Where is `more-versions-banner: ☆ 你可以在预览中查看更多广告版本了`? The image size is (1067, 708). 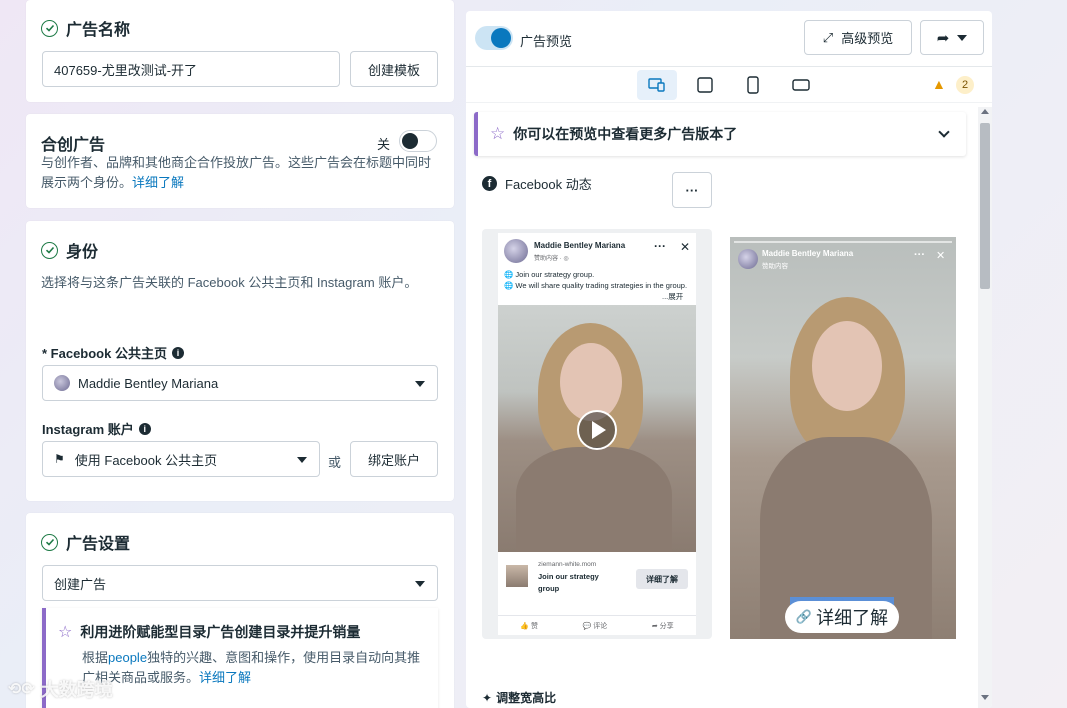
more-versions-banner: ☆ 你可以在预览中查看更多广告版本了 is located at coordinates (720, 134).